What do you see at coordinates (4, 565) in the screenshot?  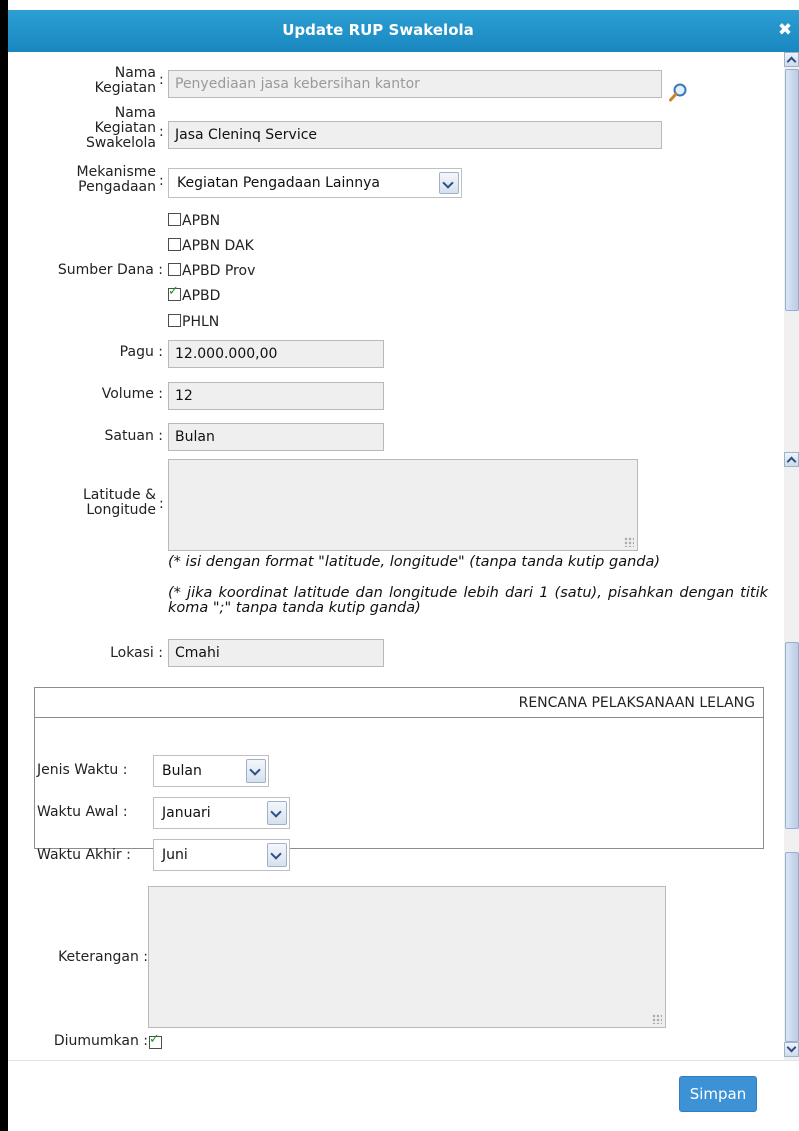 I see `window-left-border` at bounding box center [4, 565].